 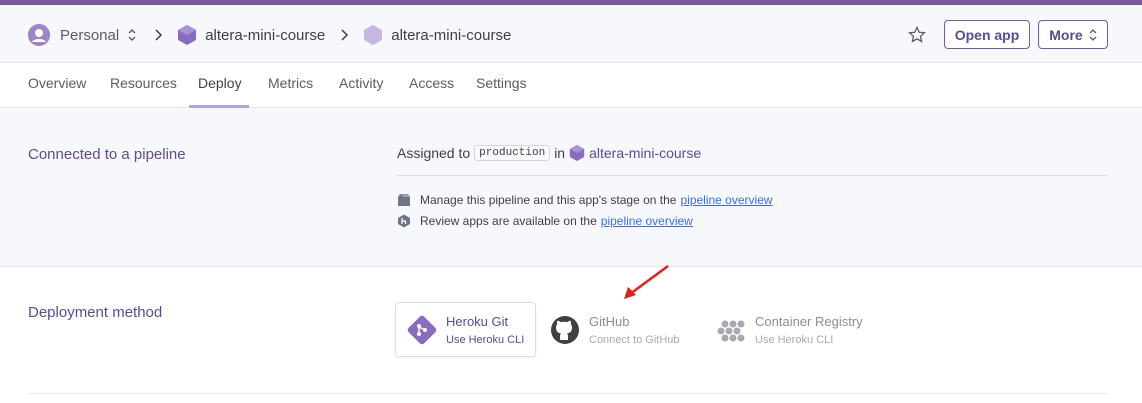 I want to click on breadcrumb-pipeline-link: altera-mini-course, so click(x=265, y=35).